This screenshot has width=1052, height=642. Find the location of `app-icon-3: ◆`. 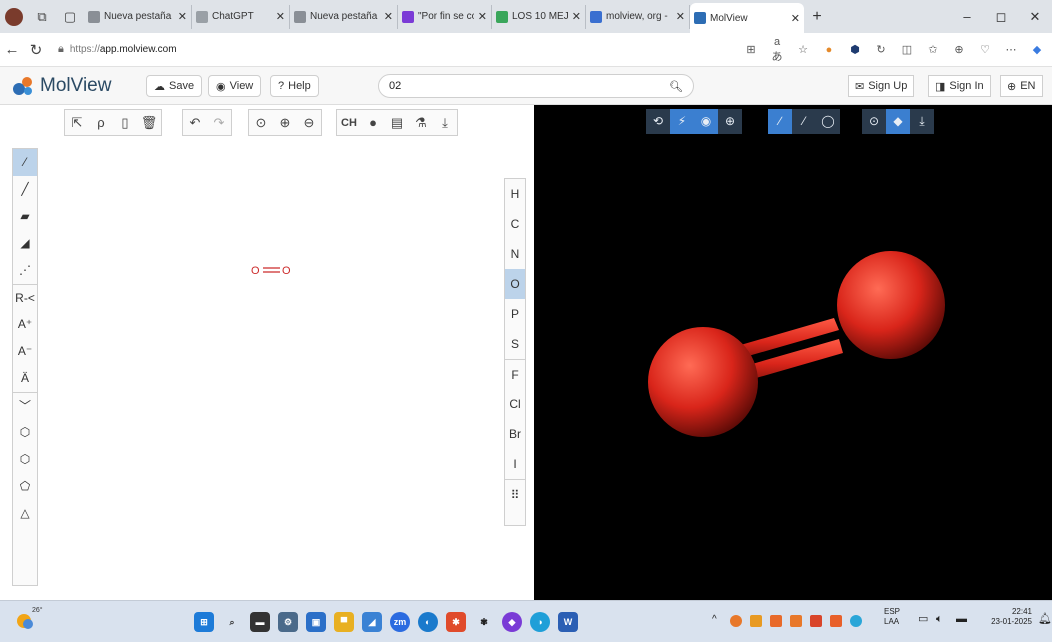

app-icon-3: ◆ is located at coordinates (512, 622).